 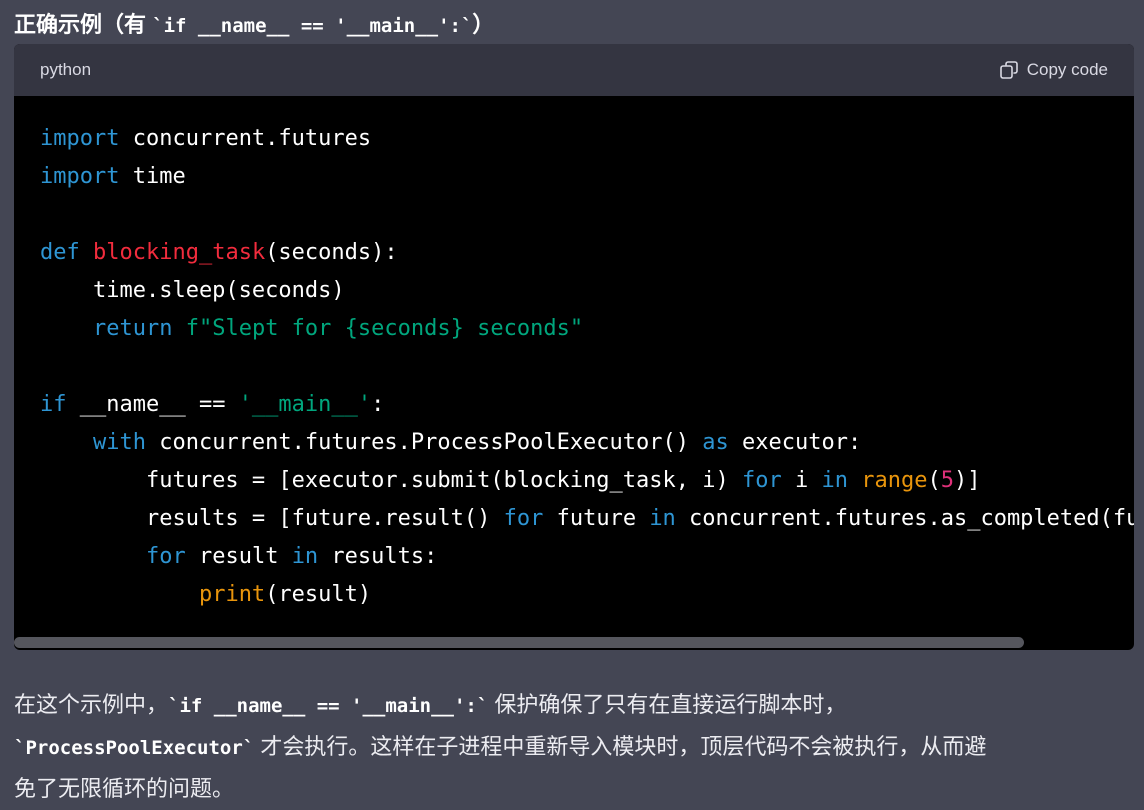 What do you see at coordinates (53, 404) in the screenshot?
I see `code-token: if` at bounding box center [53, 404].